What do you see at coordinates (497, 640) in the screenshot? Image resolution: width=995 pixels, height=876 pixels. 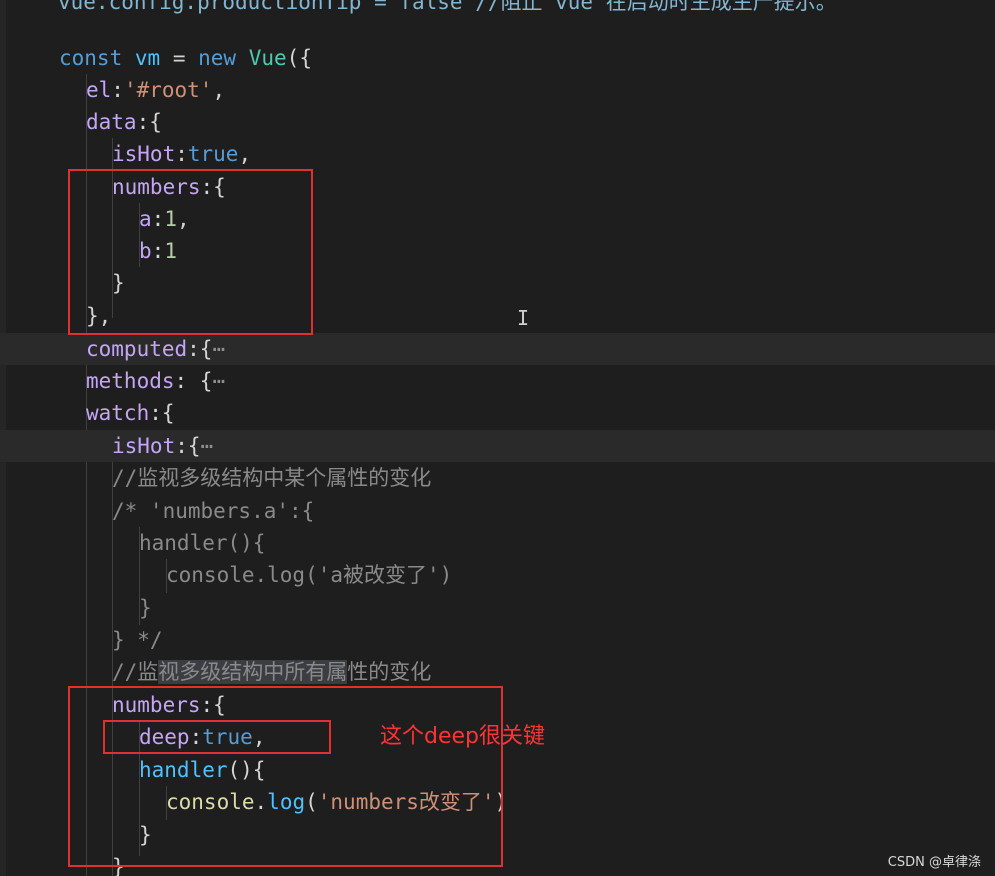 I see `code-line: } */` at bounding box center [497, 640].